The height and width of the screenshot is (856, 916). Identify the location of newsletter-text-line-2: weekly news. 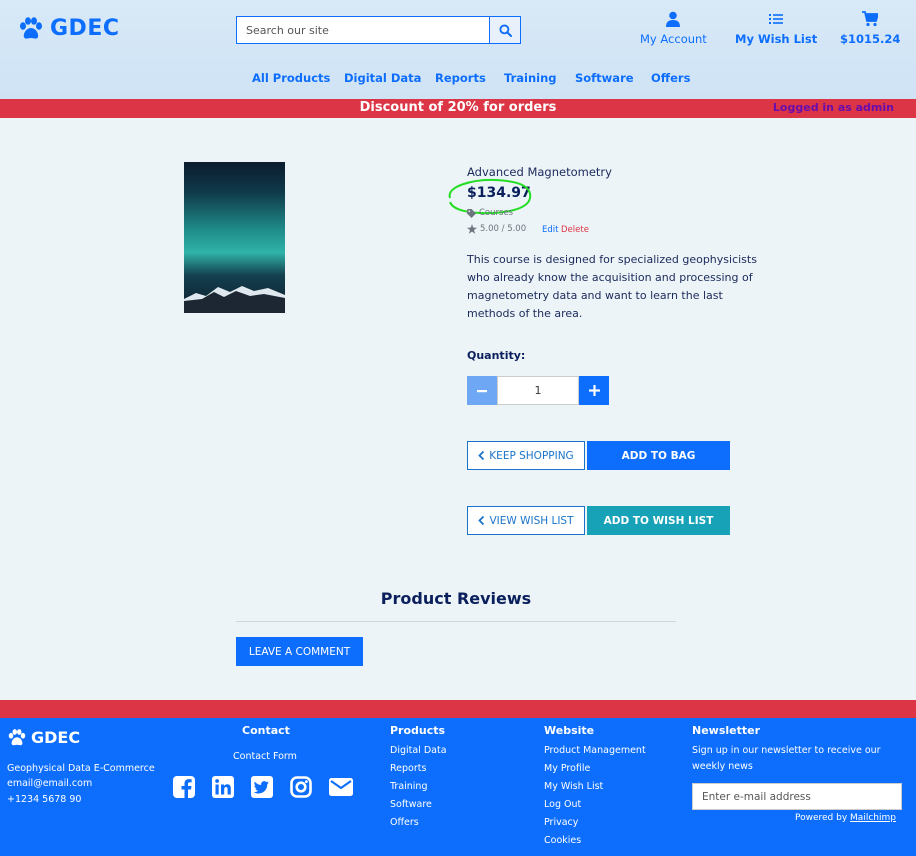
(722, 766).